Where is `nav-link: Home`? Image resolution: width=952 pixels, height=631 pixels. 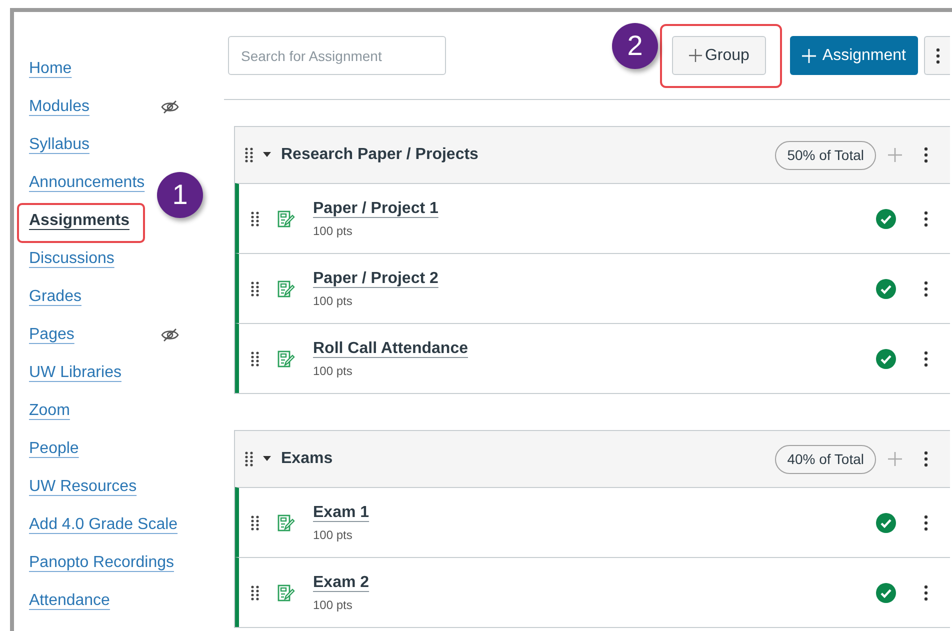 nav-link: Home is located at coordinates (50, 69).